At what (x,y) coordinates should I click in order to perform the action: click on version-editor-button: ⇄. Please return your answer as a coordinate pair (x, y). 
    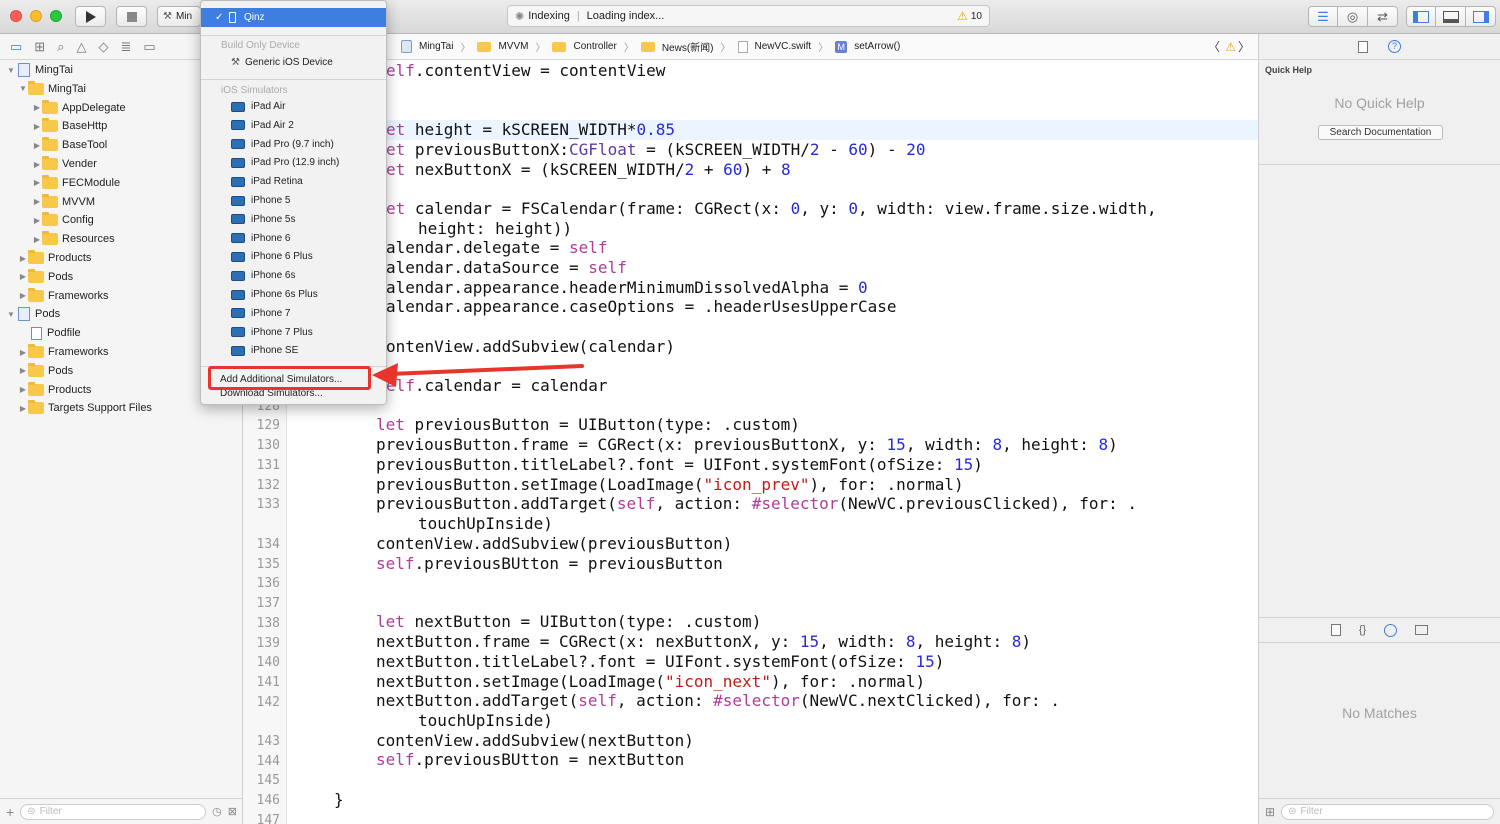
    Looking at the image, I should click on (1382, 16).